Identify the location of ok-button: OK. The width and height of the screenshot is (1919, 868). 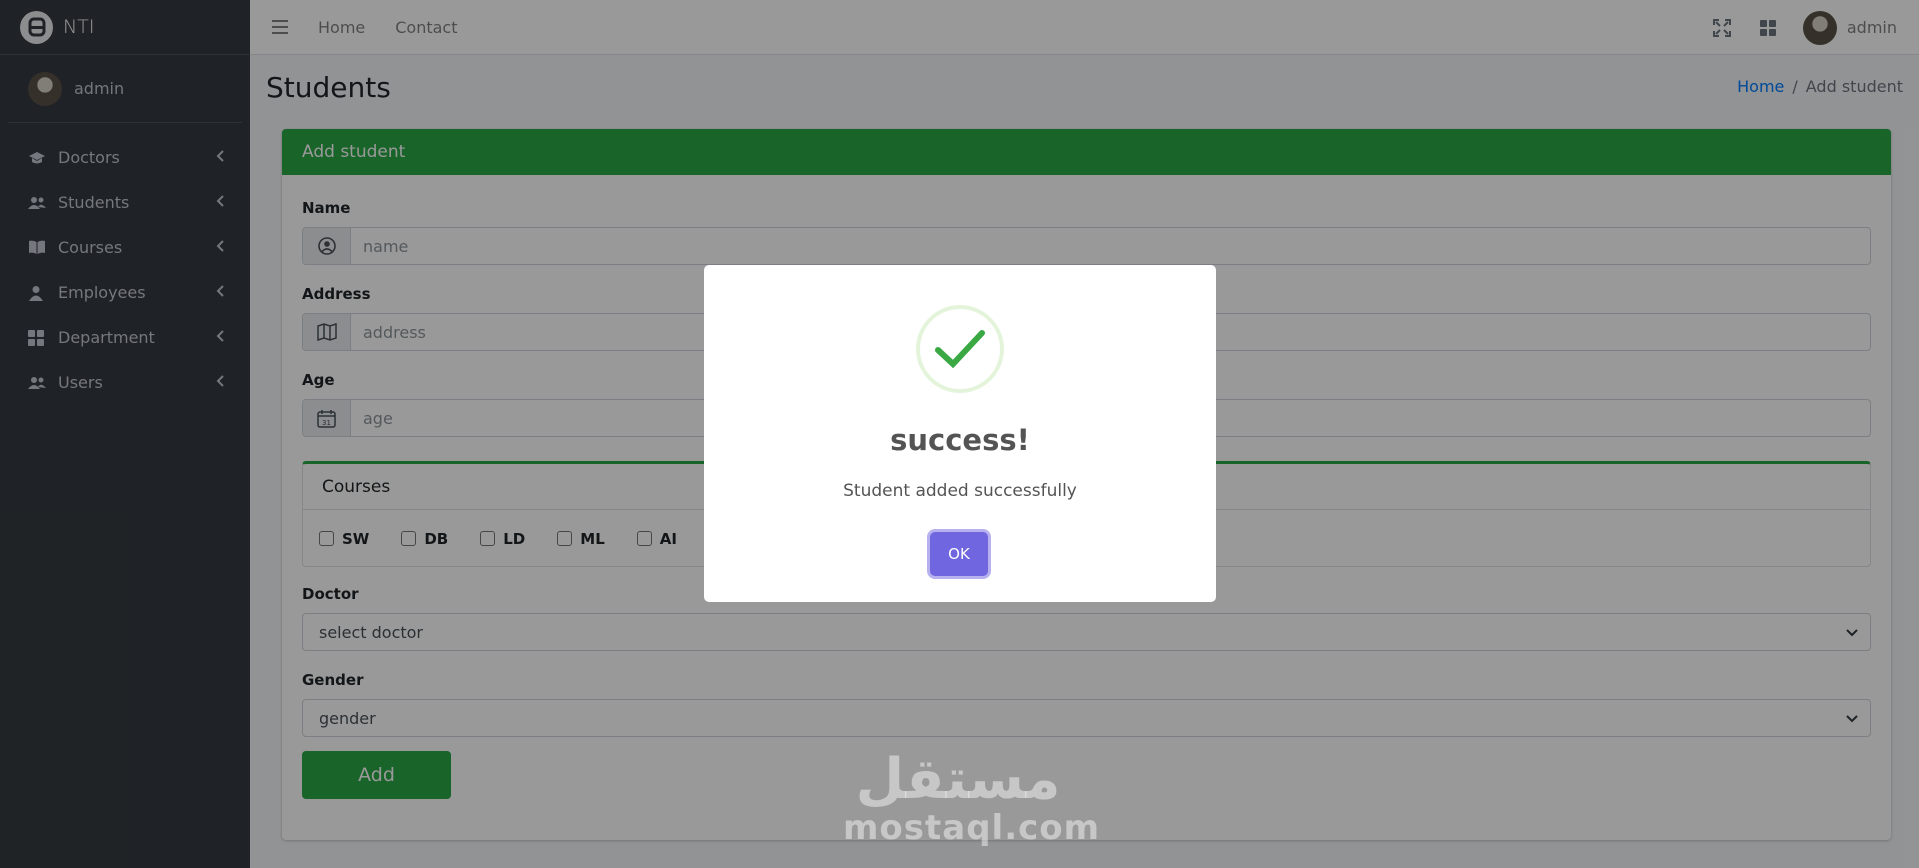
(959, 554).